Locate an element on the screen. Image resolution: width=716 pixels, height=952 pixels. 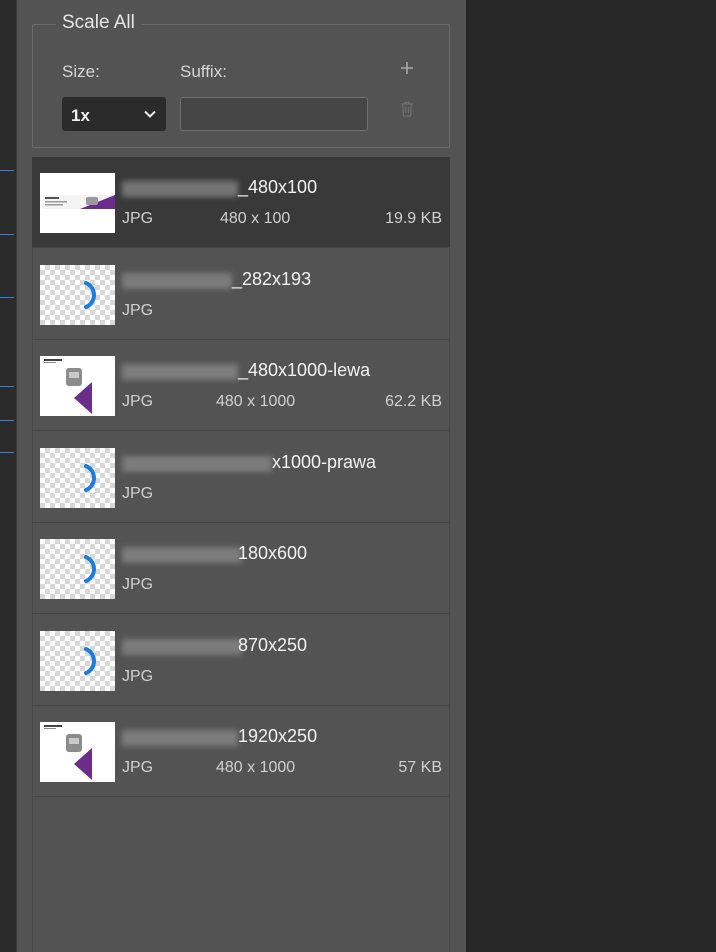
size-label: Size: is located at coordinates (81, 71).